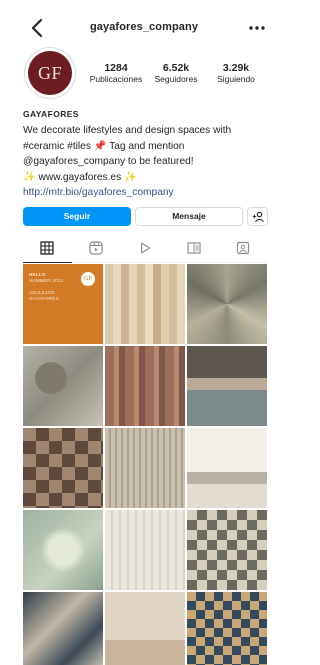  What do you see at coordinates (236, 68) in the screenshot?
I see `stat-following-value: 3.29k` at bounding box center [236, 68].